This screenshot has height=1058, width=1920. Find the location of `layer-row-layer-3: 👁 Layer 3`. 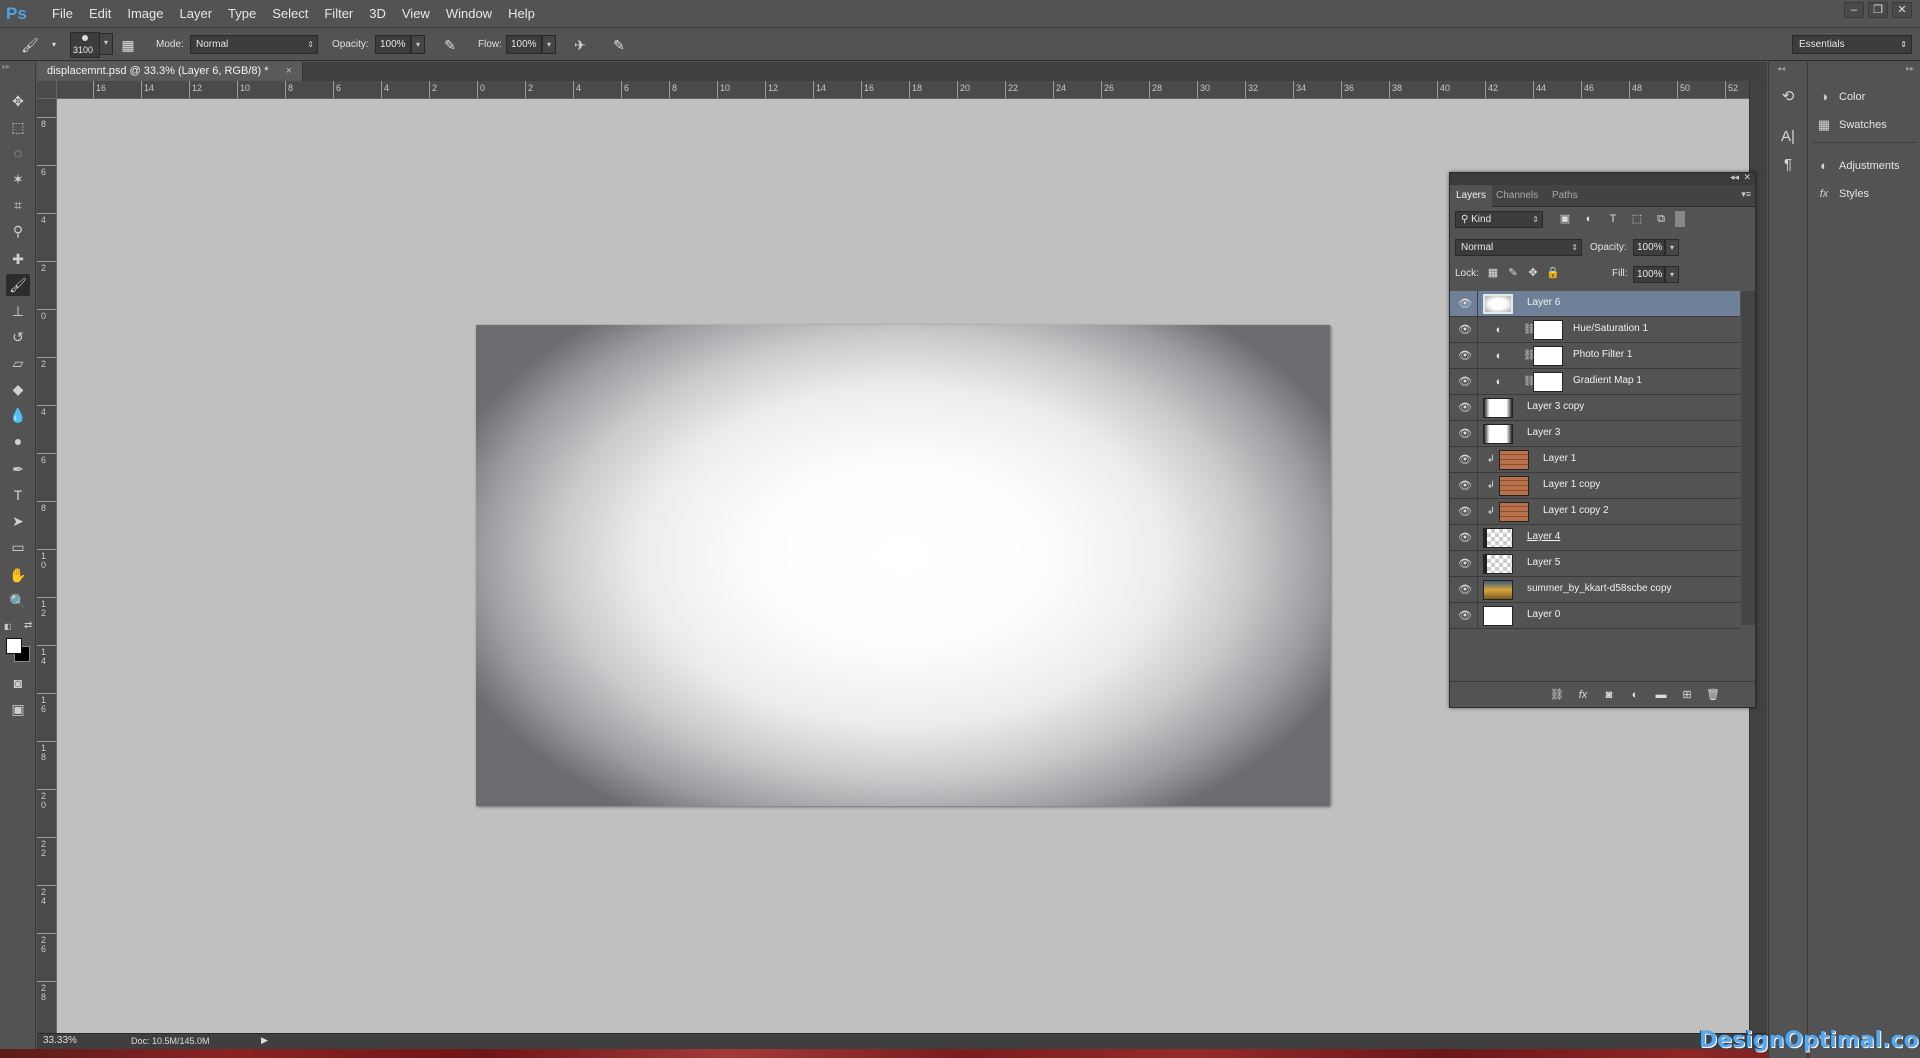

layer-row-layer-3: 👁 Layer 3 is located at coordinates (1595, 434).